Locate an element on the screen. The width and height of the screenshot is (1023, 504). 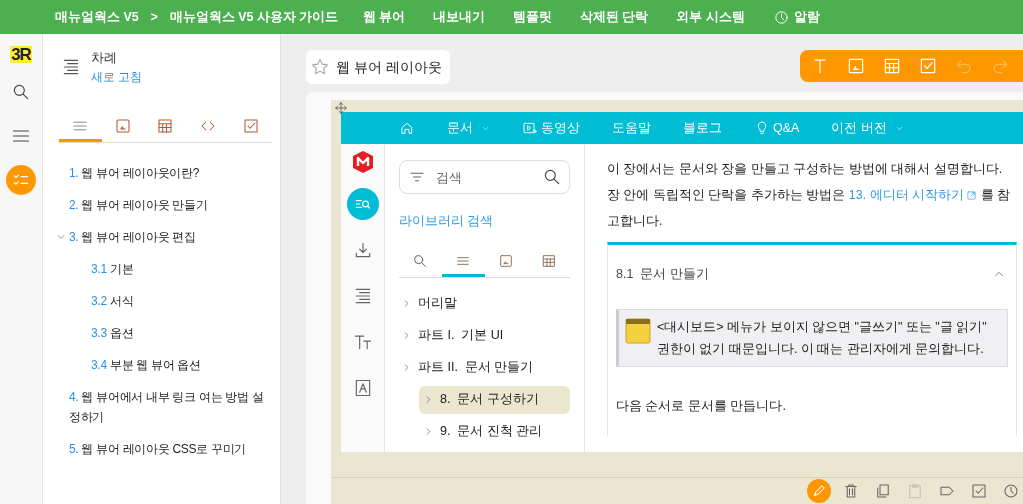
nav-item: 블로그 is located at coordinates (702, 128).